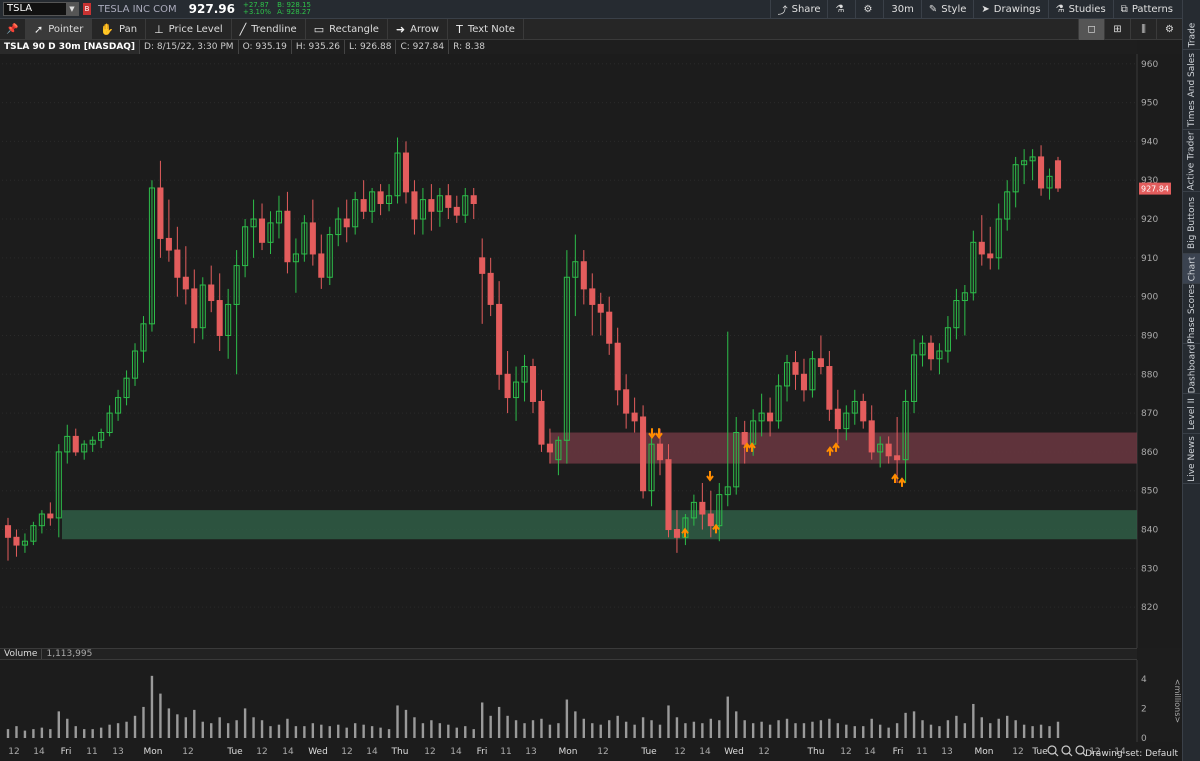 The width and height of the screenshot is (1200, 761). Describe the element at coordinates (1112, 754) in the screenshot. I see `status-bar: Drawing set: Default` at that location.